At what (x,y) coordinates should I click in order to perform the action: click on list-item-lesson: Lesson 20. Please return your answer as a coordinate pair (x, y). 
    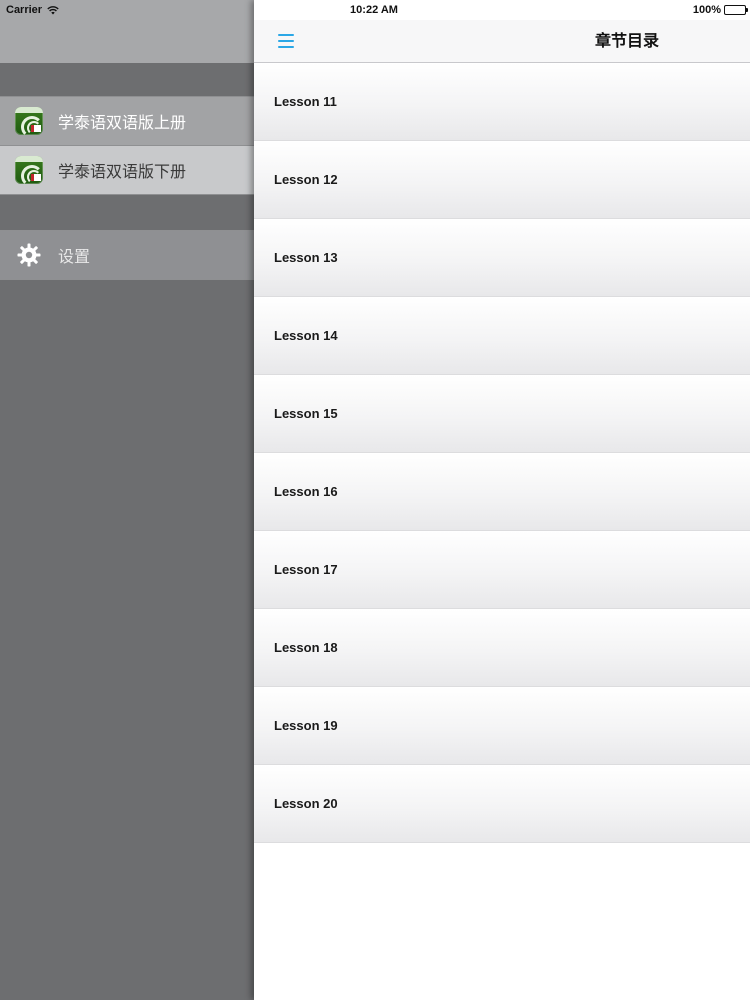
    Looking at the image, I should click on (502, 804).